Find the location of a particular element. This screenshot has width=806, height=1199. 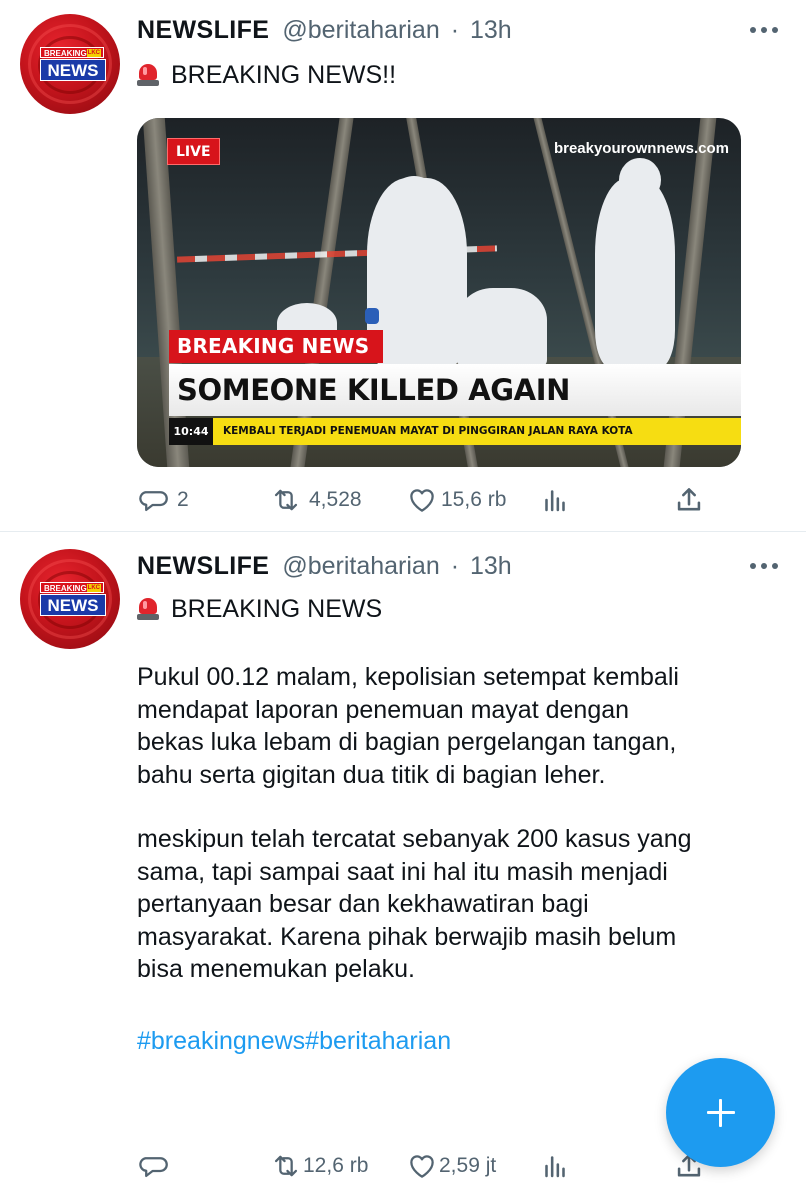

reply-button: 2 is located at coordinates (163, 500).